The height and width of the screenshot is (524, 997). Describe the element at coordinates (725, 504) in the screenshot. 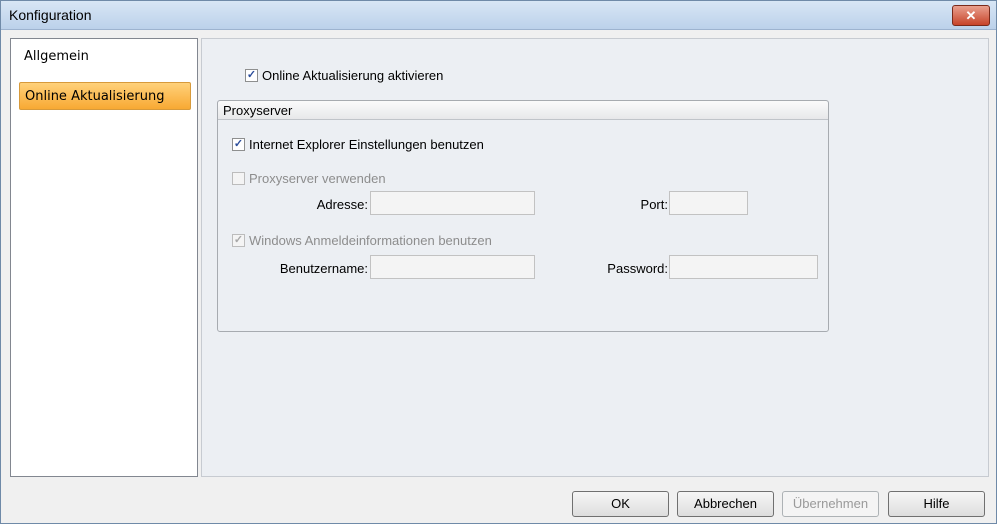

I see `cancel-button: Abbrechen` at that location.